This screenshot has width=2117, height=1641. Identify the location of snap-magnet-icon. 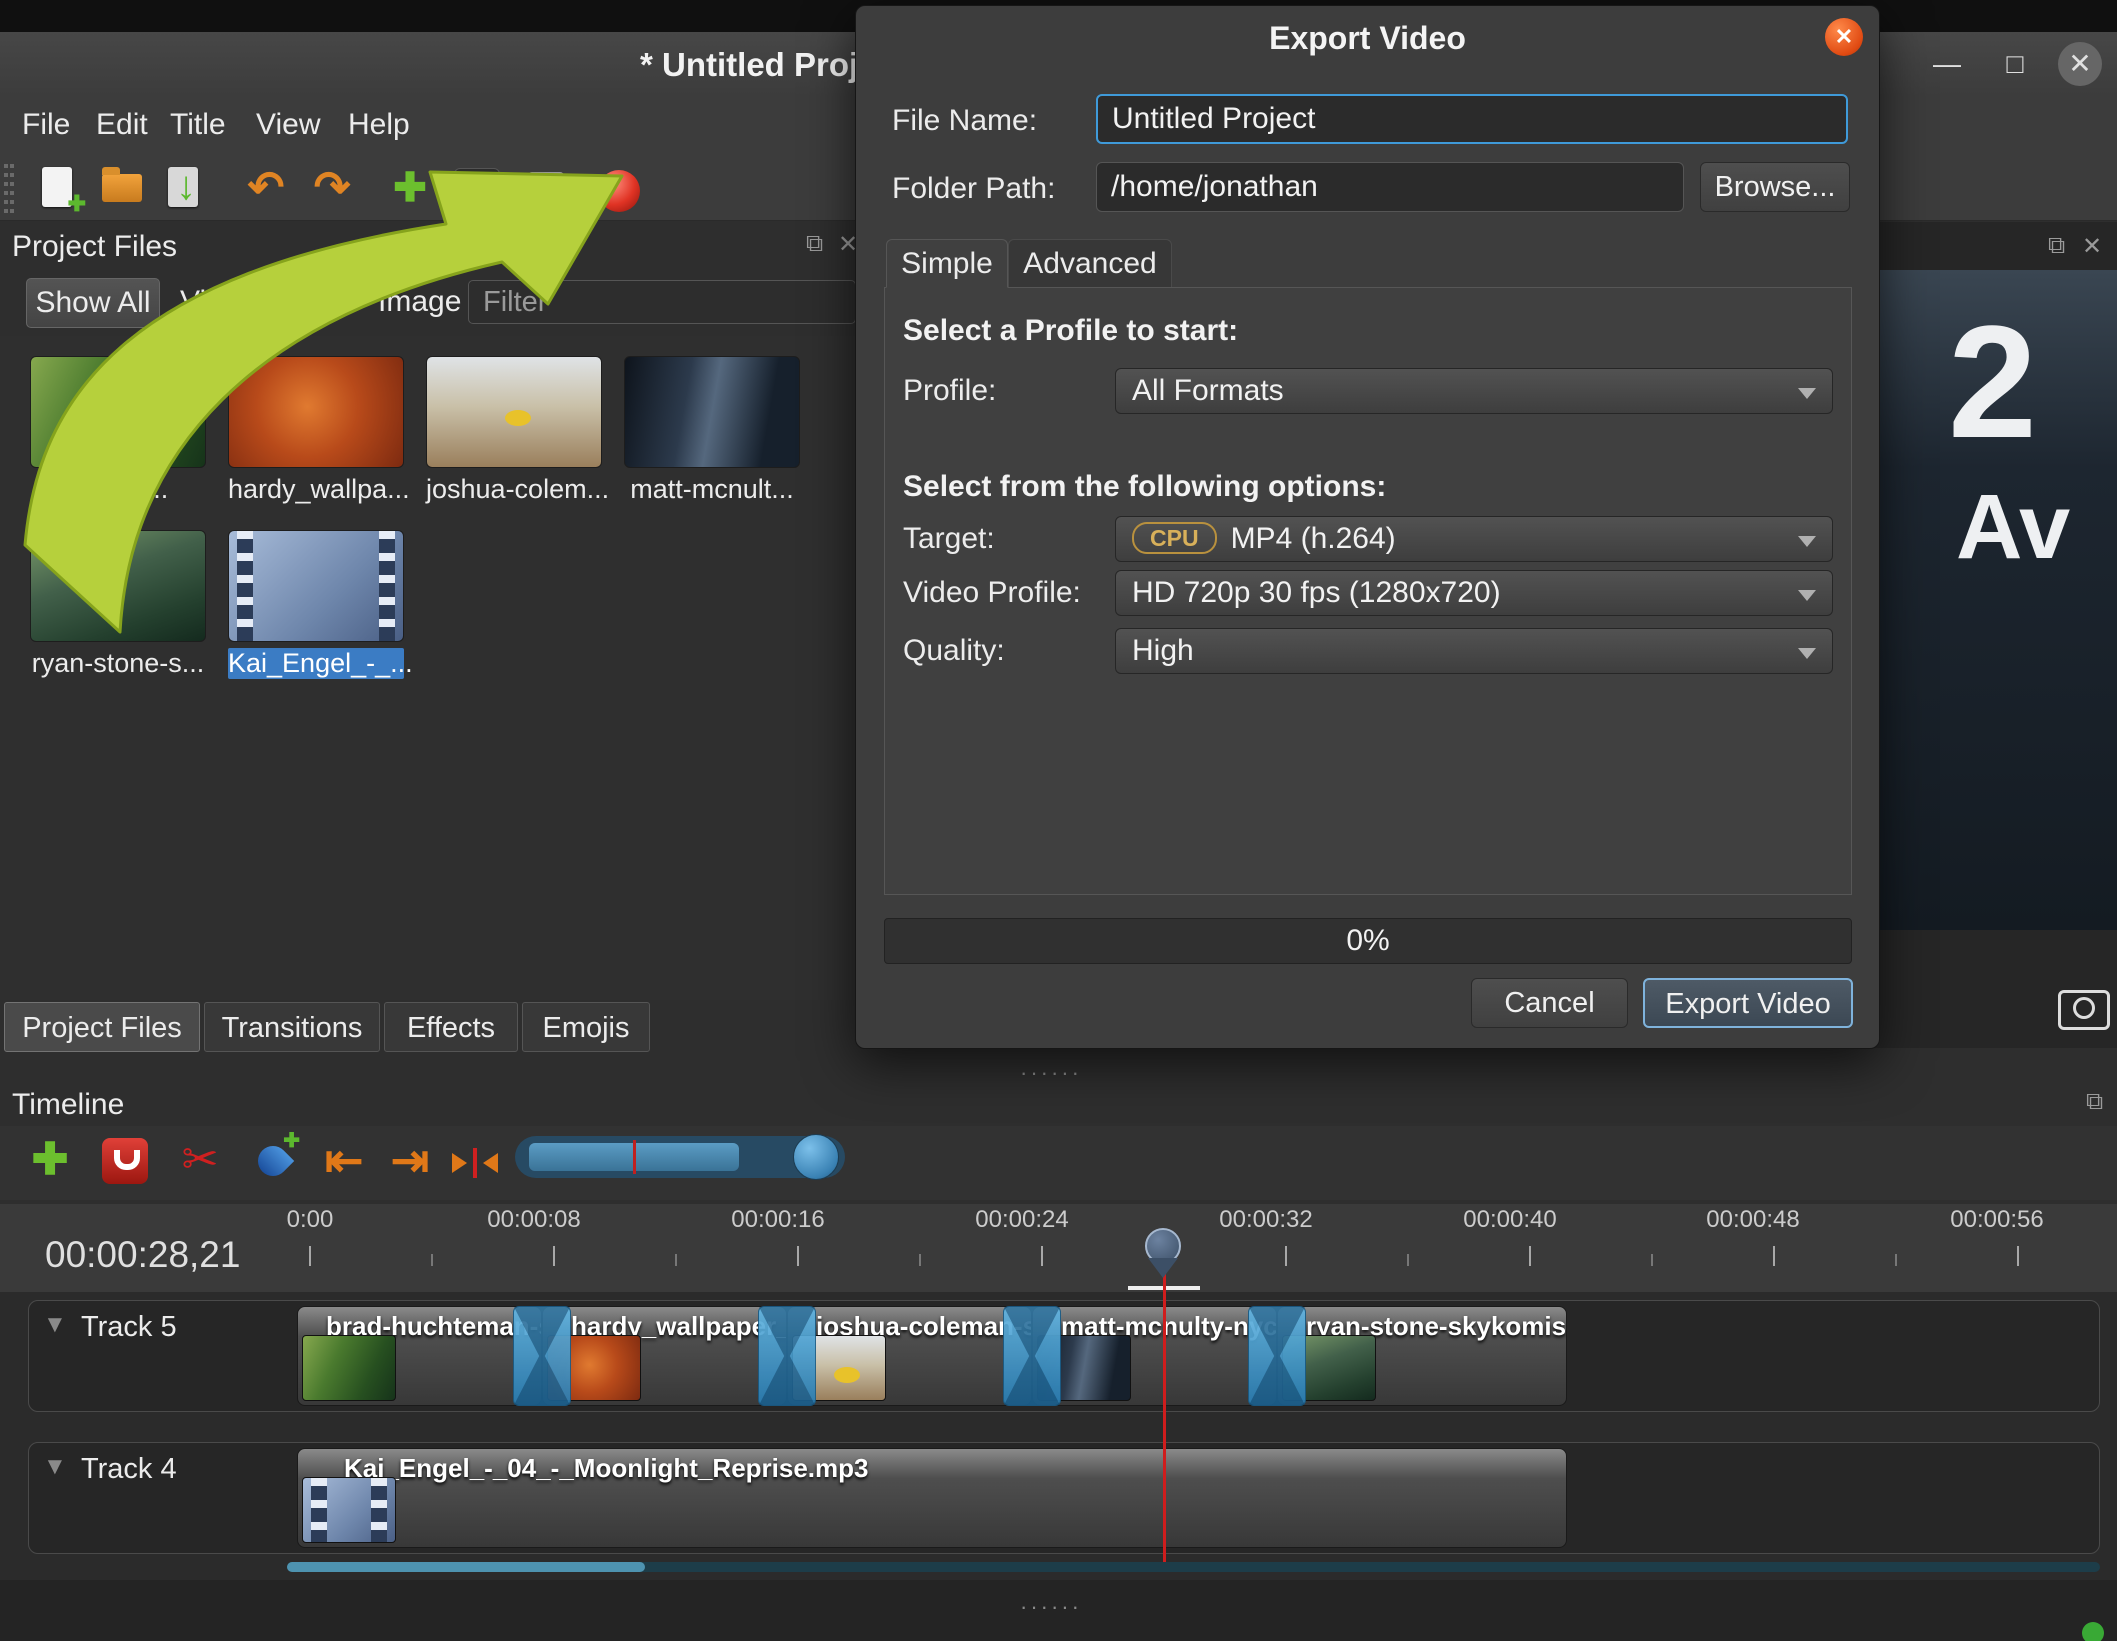
(126, 1160).